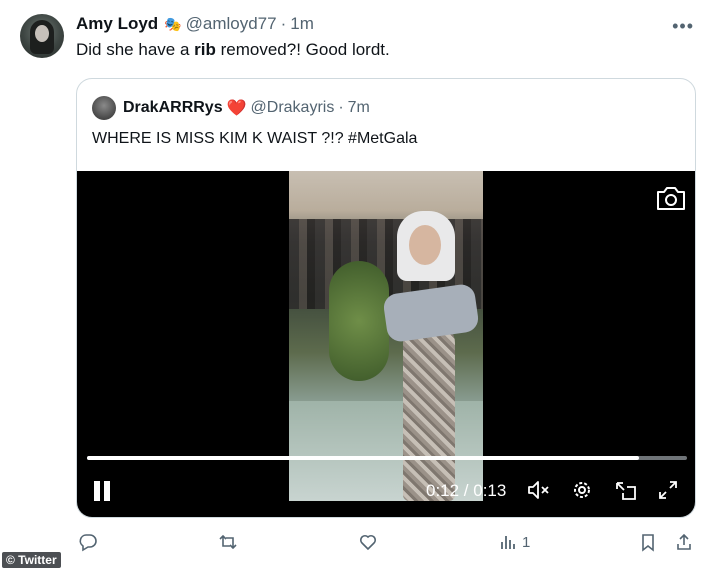 The height and width of the screenshot is (571, 720). I want to click on reply-button, so click(88, 542).